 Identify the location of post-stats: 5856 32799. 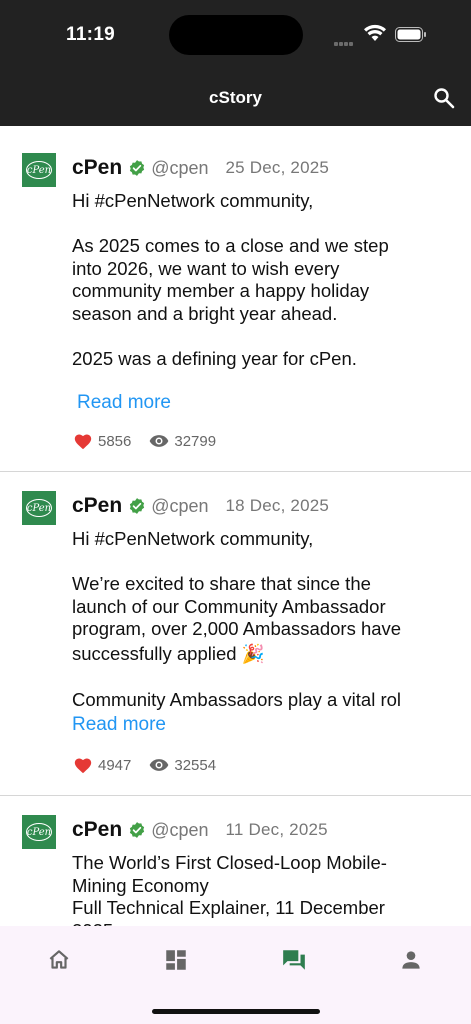
(144, 441).